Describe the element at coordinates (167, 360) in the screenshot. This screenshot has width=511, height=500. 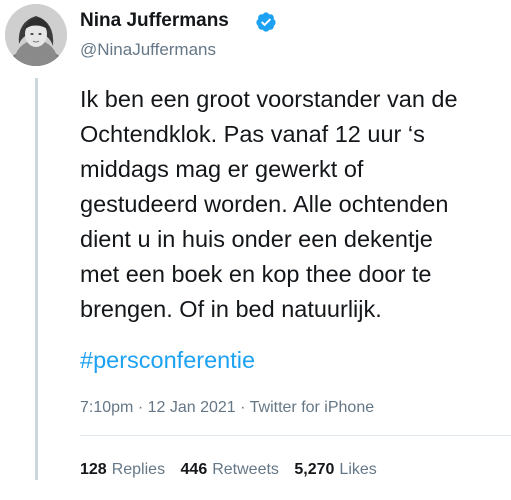
I see `hashtag-link: #persconferentie` at that location.